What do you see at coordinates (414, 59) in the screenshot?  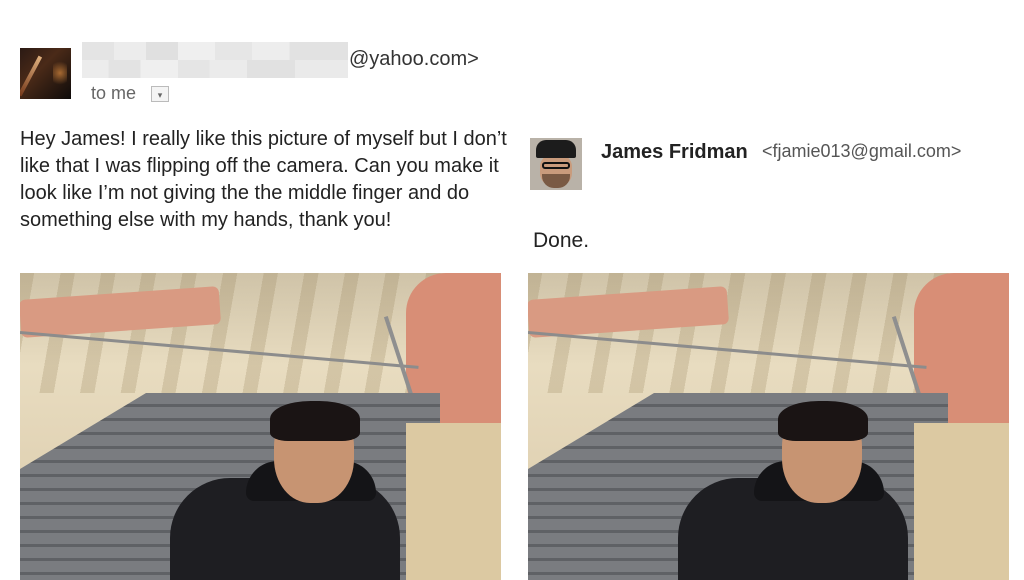 I see `sender-email-domain: @yahoo.com>` at bounding box center [414, 59].